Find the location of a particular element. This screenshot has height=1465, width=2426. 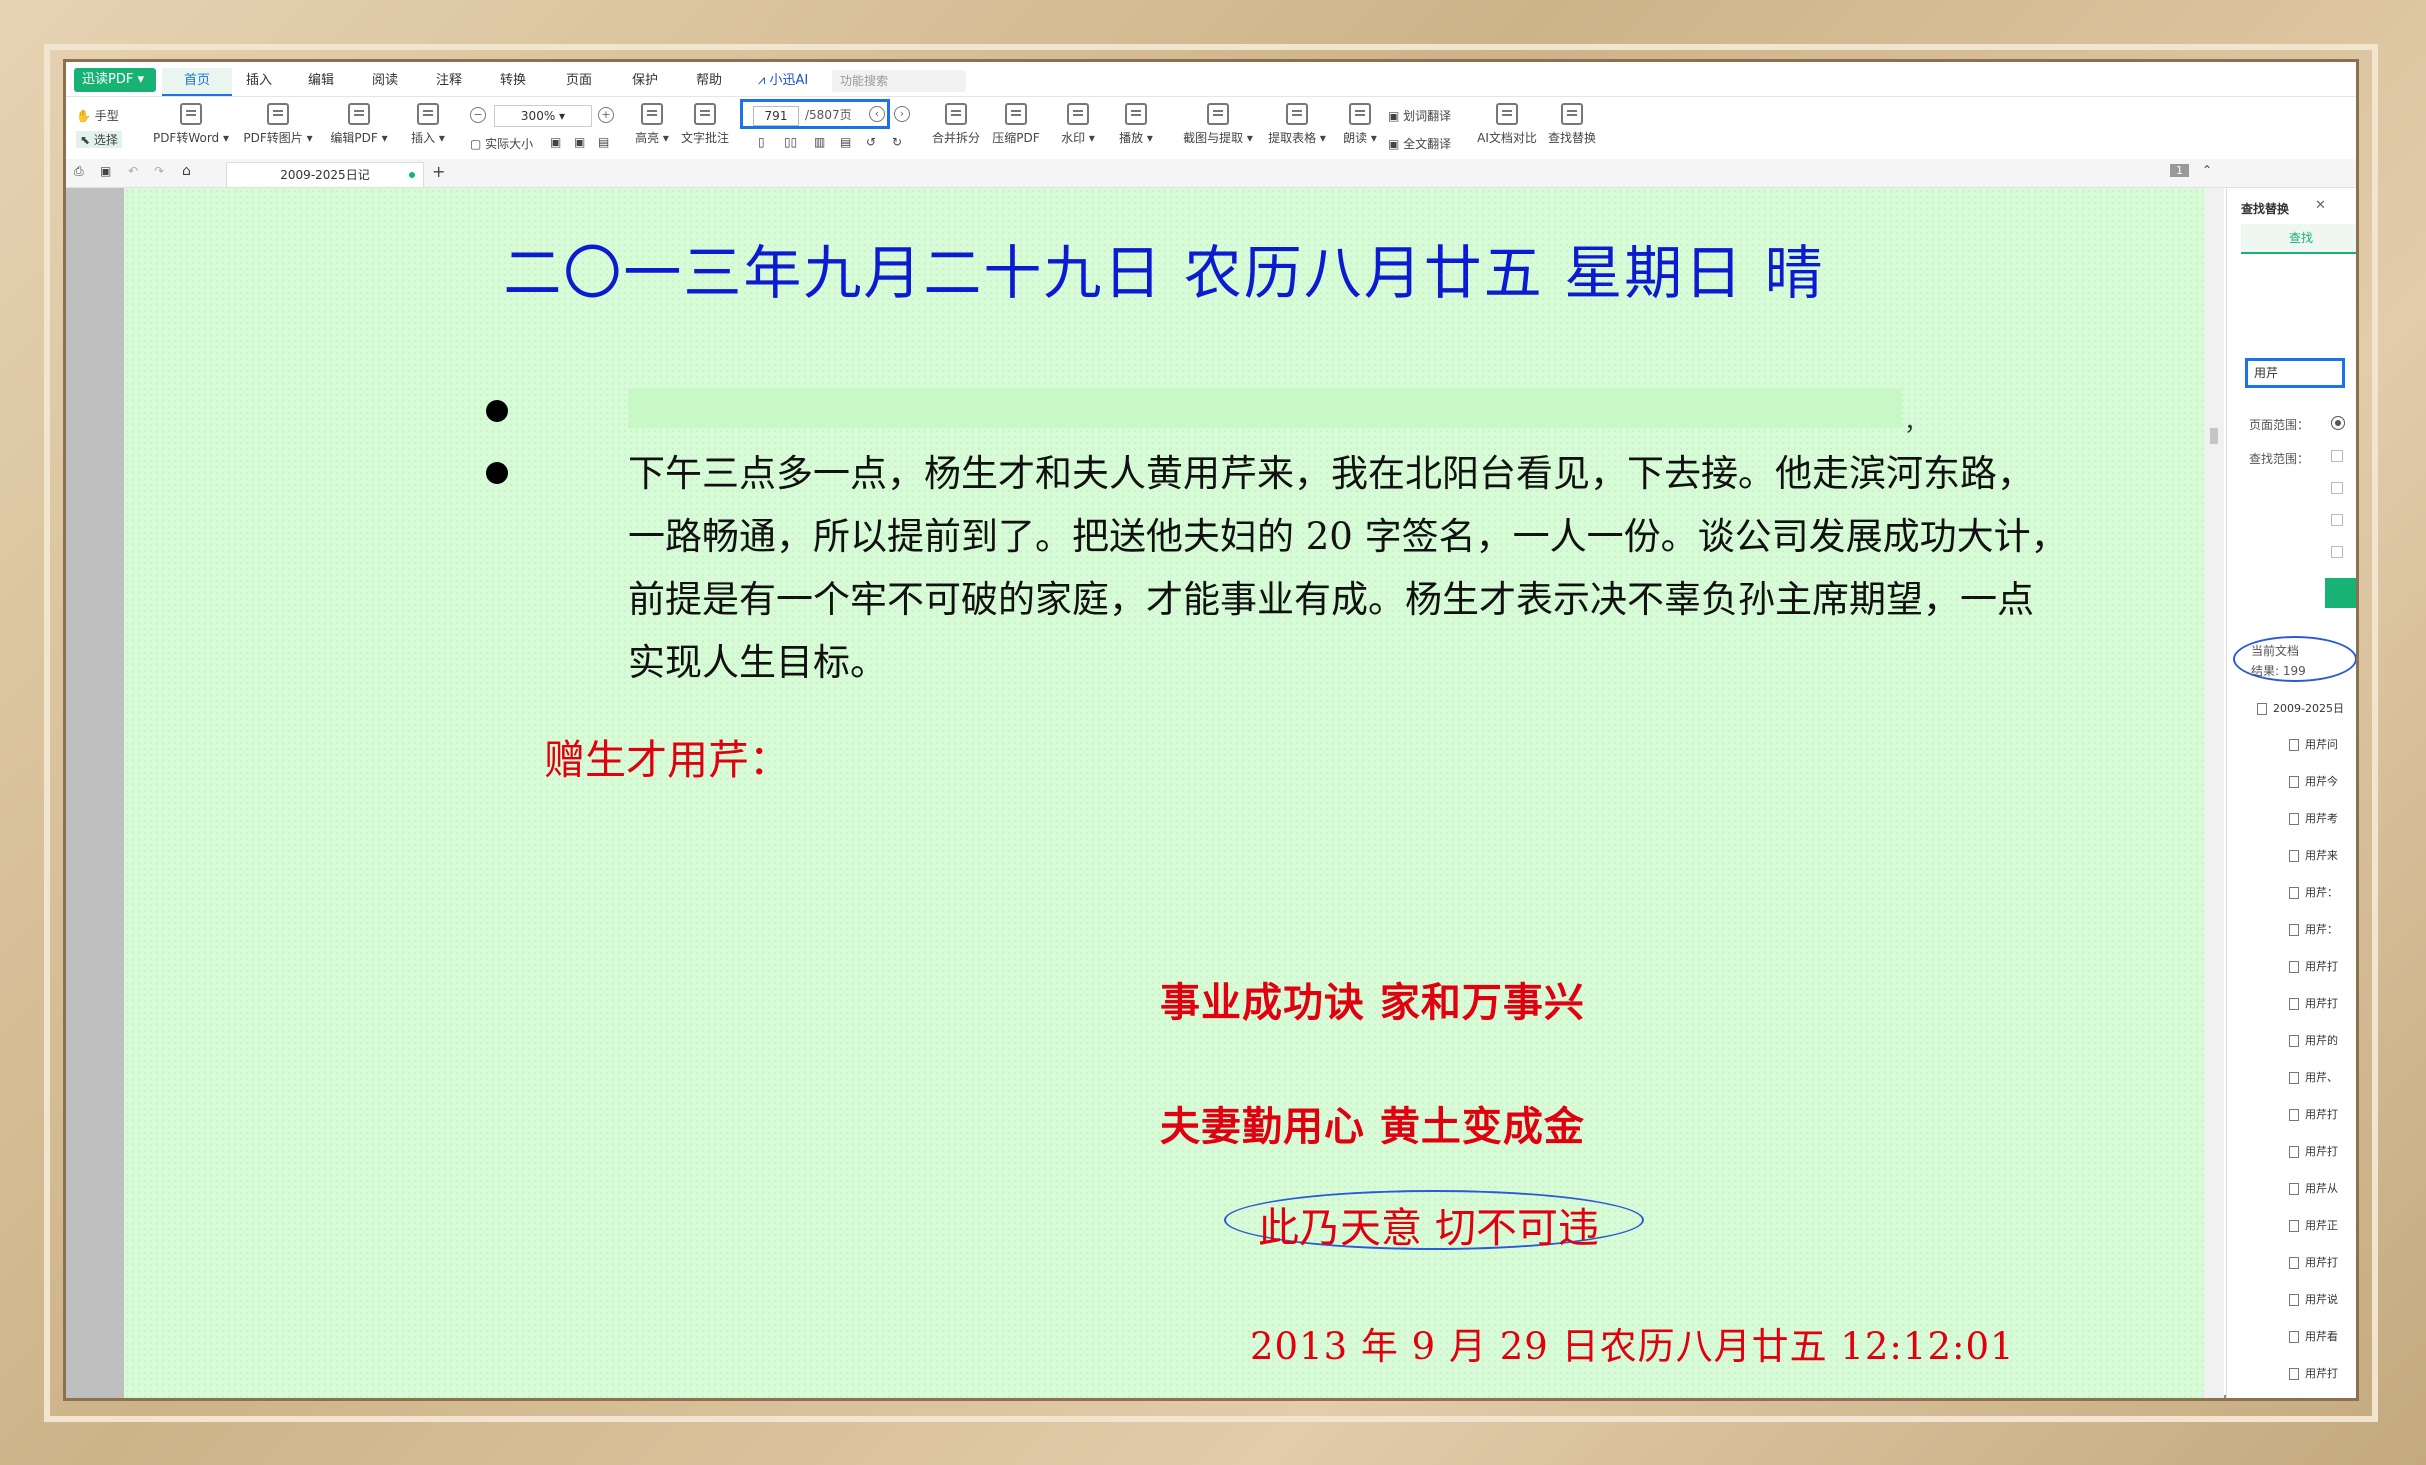

tab-insert: 插入 is located at coordinates (259, 81).